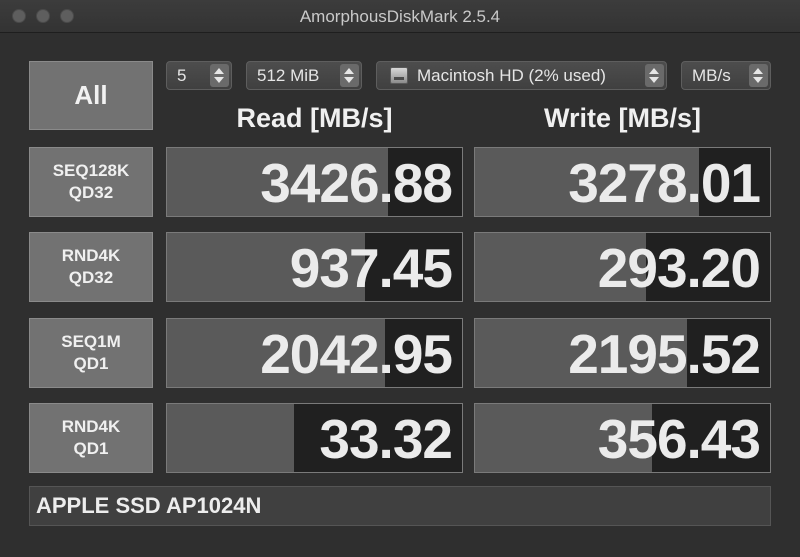  I want to click on all-button: All, so click(91, 95).